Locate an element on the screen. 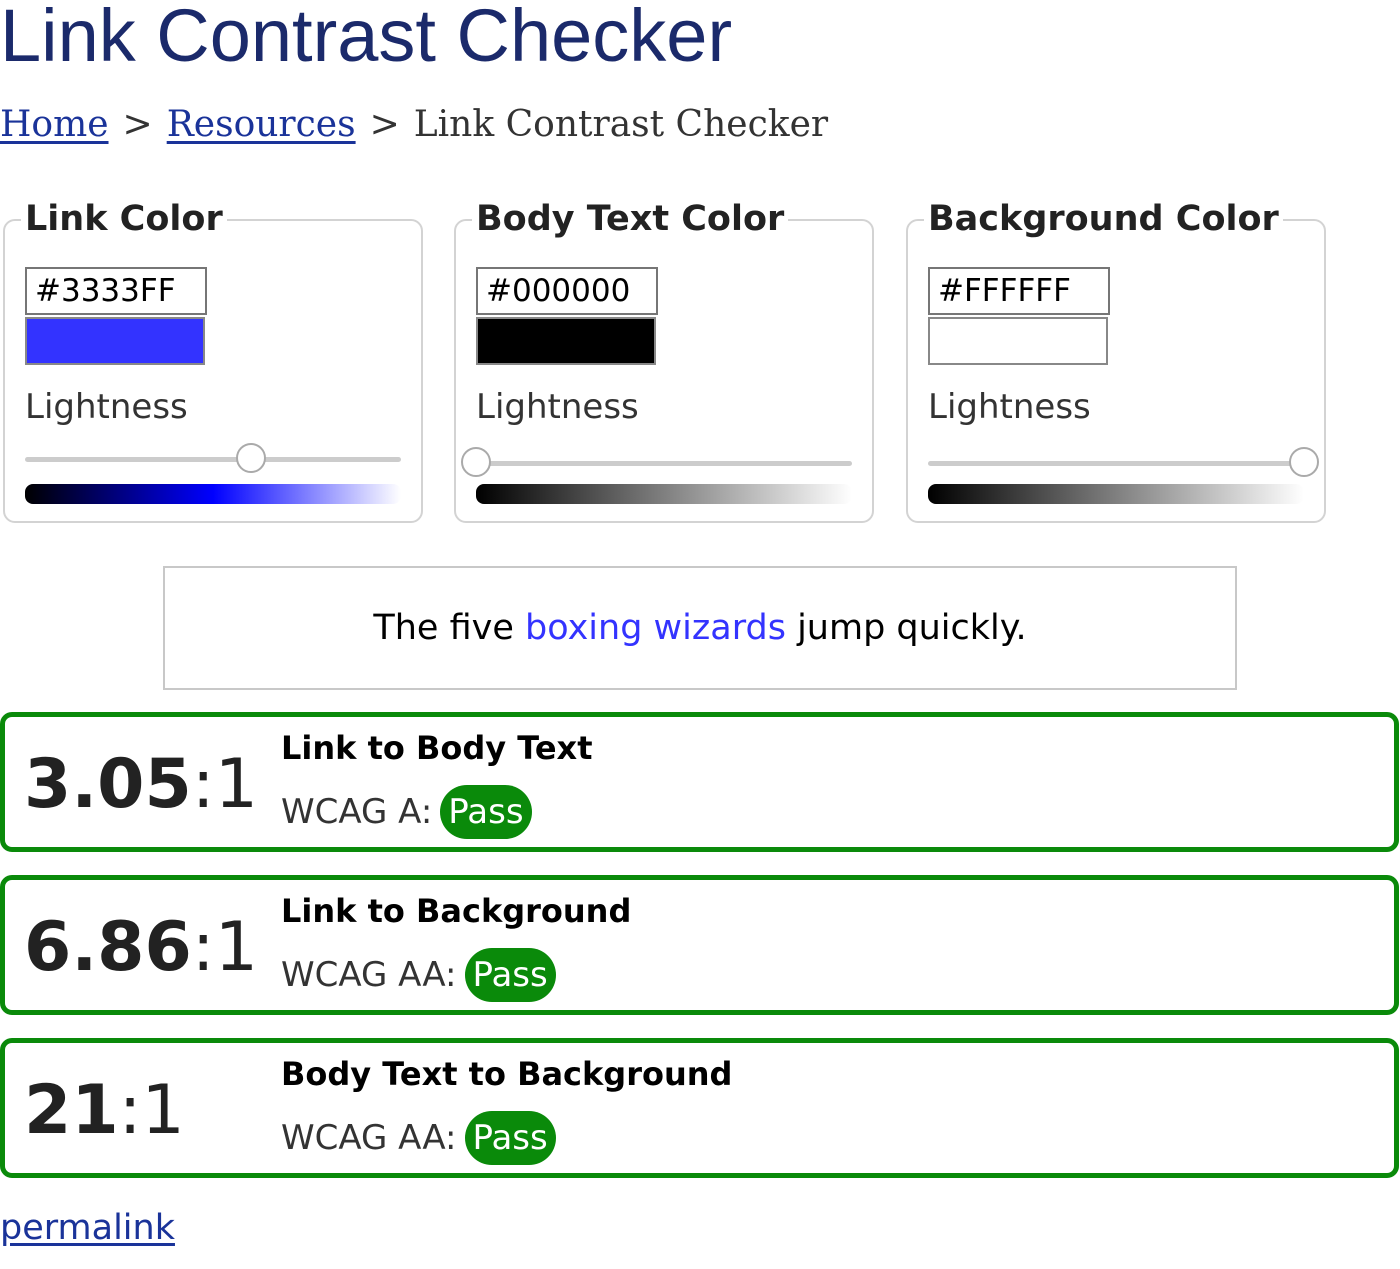 The height and width of the screenshot is (1269, 1400). preview-link: boxing wizards is located at coordinates (655, 628).